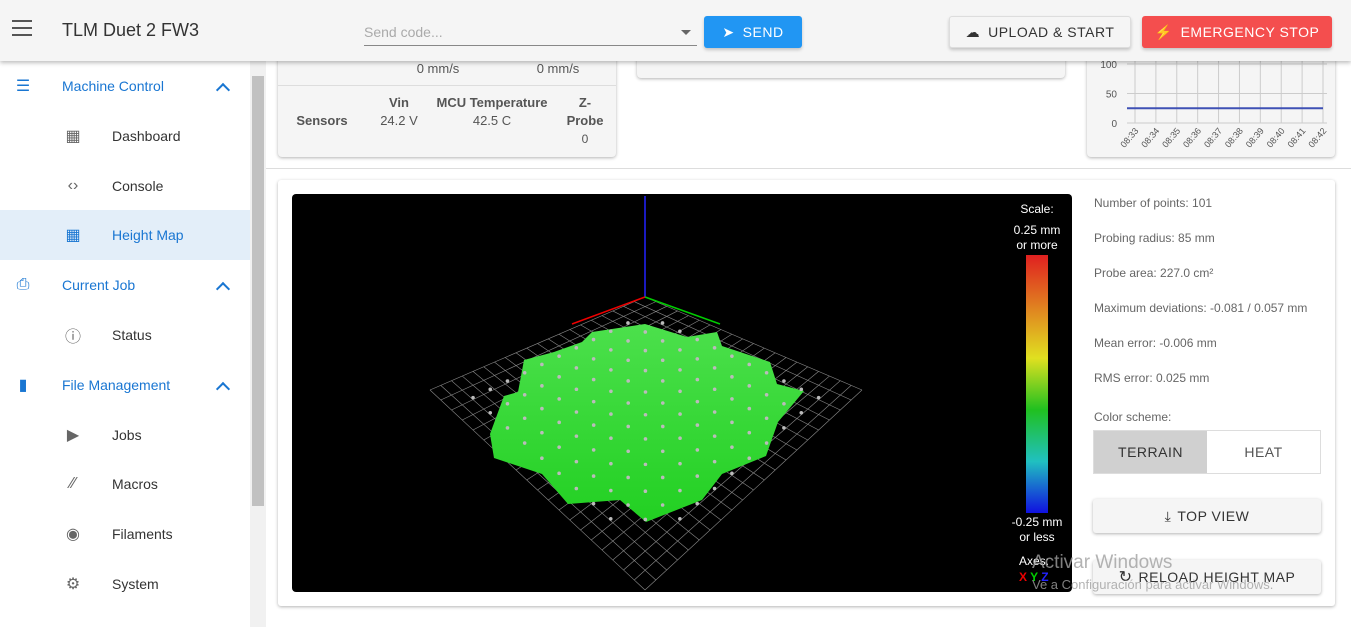 Image resolution: width=1351 pixels, height=627 pixels. I want to click on zprobe-label: Probe, so click(585, 120).